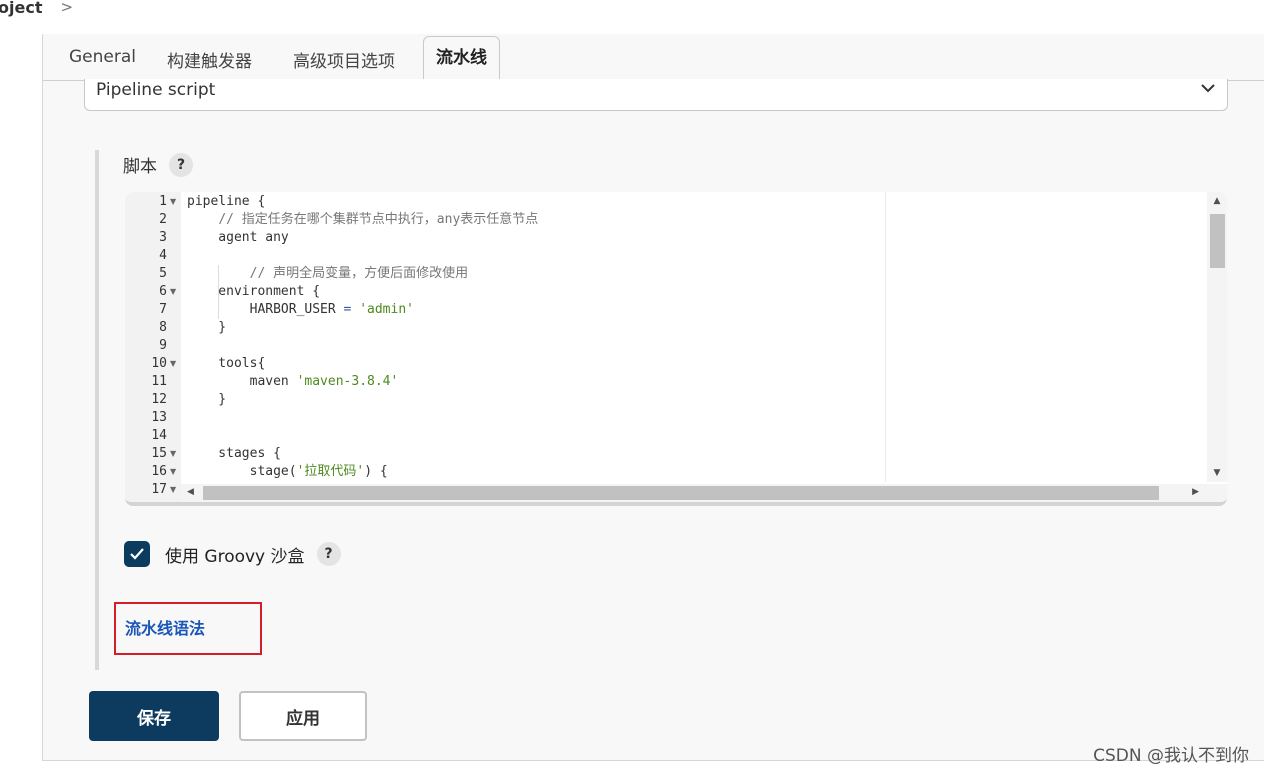 The height and width of the screenshot is (773, 1264). What do you see at coordinates (190, 492) in the screenshot?
I see `scroll-left-icon: ◀` at bounding box center [190, 492].